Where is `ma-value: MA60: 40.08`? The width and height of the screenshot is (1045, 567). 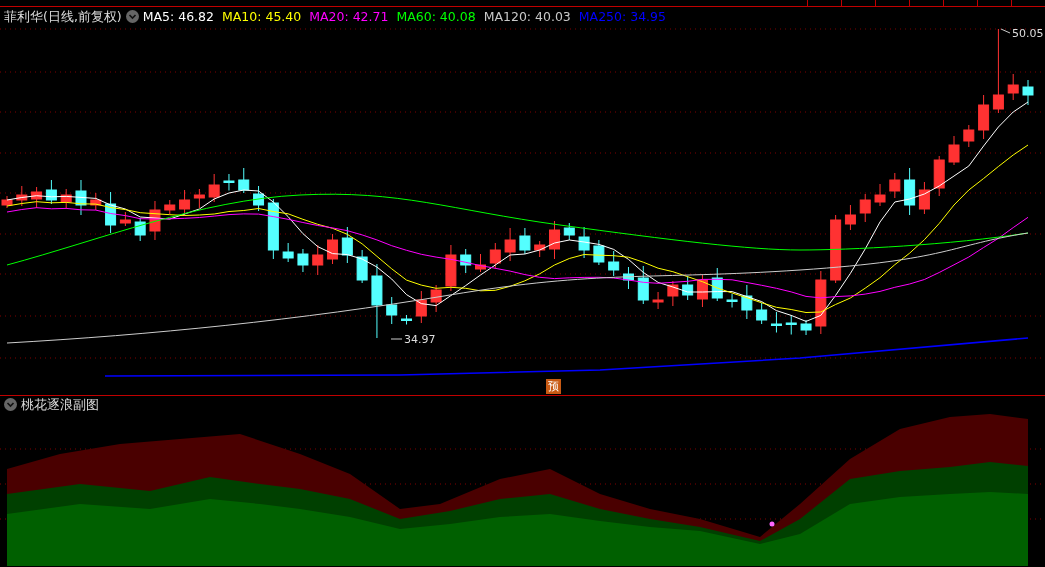
ma-value: MA60: 40.08 is located at coordinates (436, 17).